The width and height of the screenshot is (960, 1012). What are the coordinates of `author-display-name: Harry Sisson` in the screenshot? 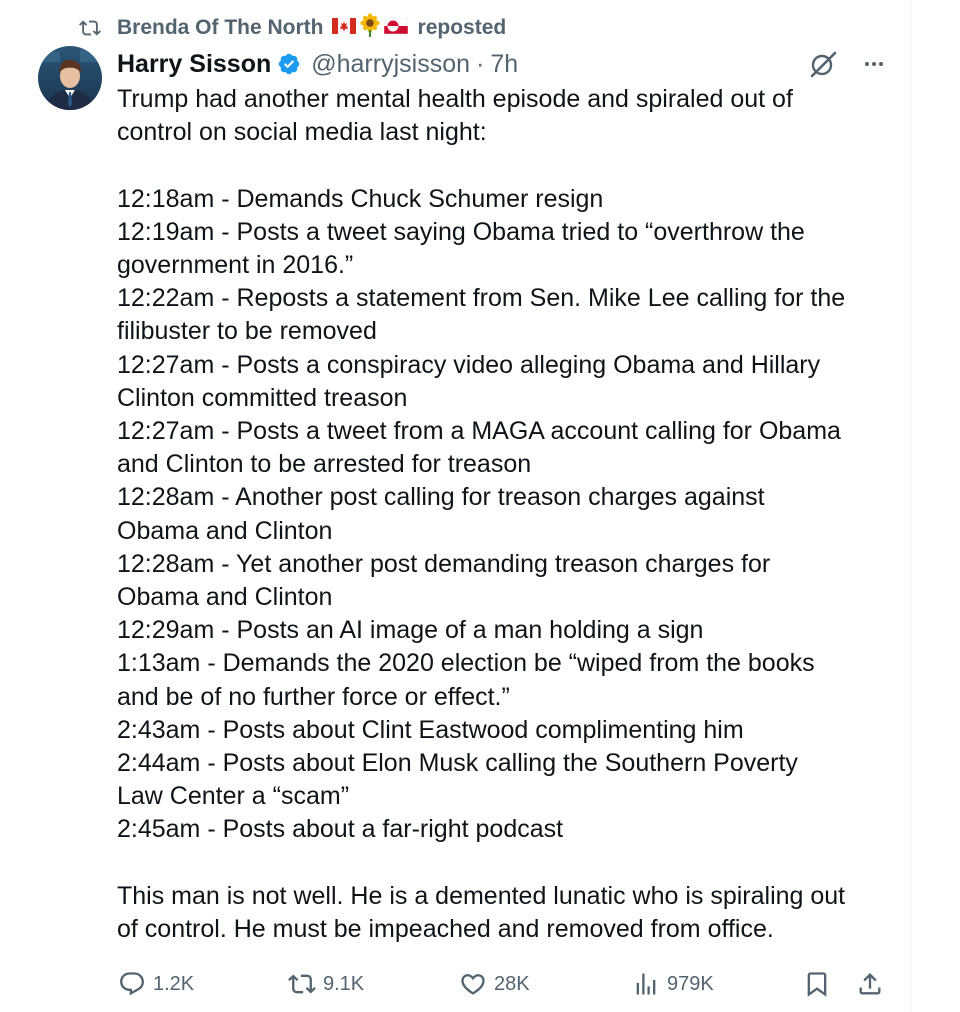 It's located at (194, 64).